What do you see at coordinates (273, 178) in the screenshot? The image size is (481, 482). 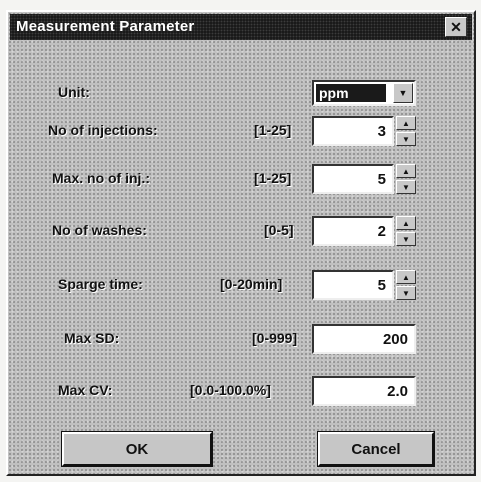 I see `max-injections-range: [1-25]` at bounding box center [273, 178].